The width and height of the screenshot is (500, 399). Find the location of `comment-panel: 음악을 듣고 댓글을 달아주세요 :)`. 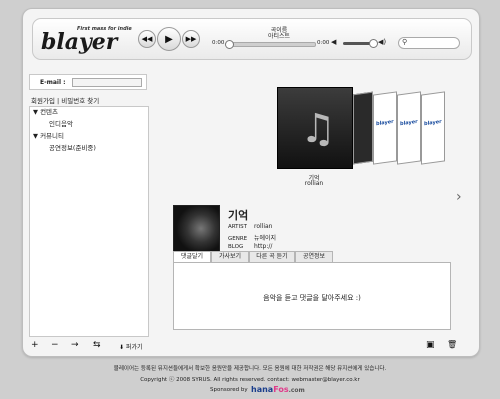

comment-panel: 음악을 듣고 댓글을 달아주세요 :) is located at coordinates (312, 296).